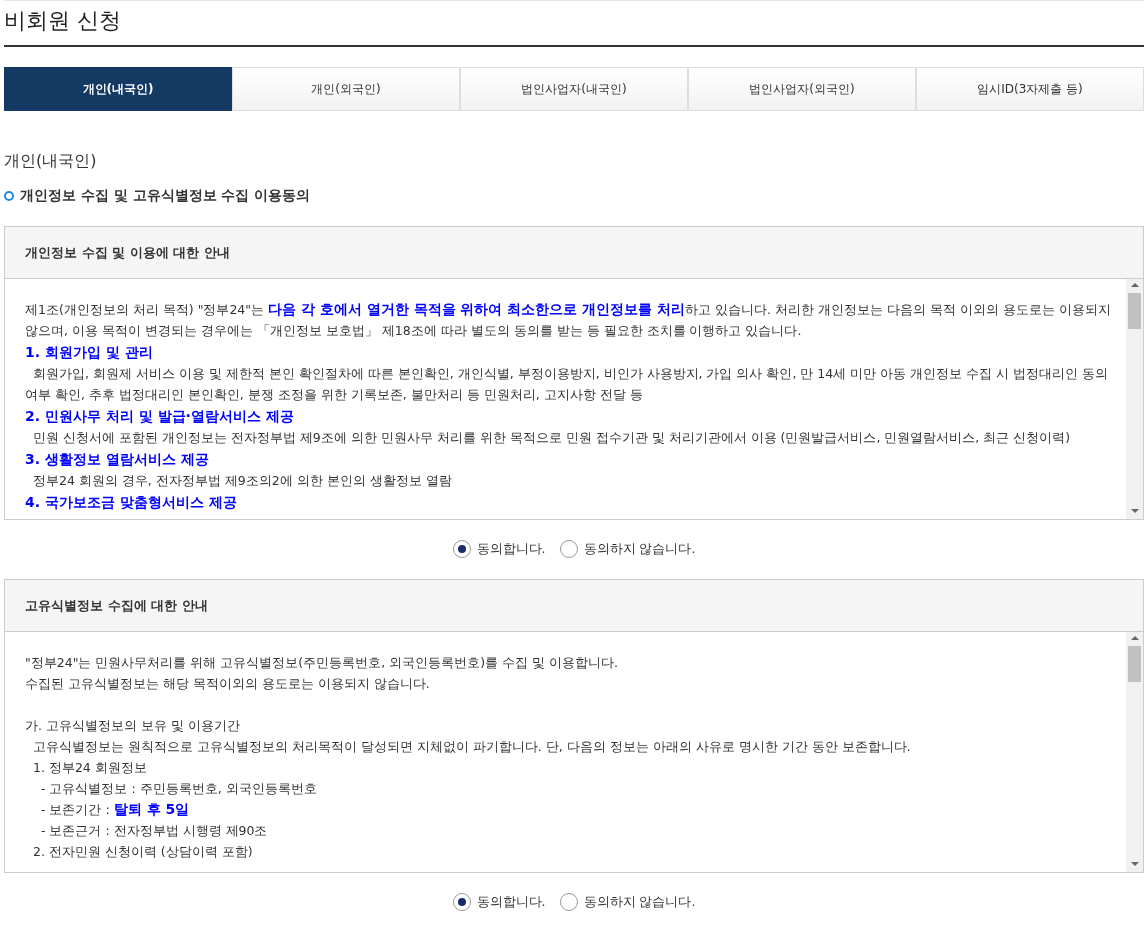 This screenshot has width=1148, height=931. Describe the element at coordinates (346, 89) in the screenshot. I see `tab: 개인(외국인)` at that location.